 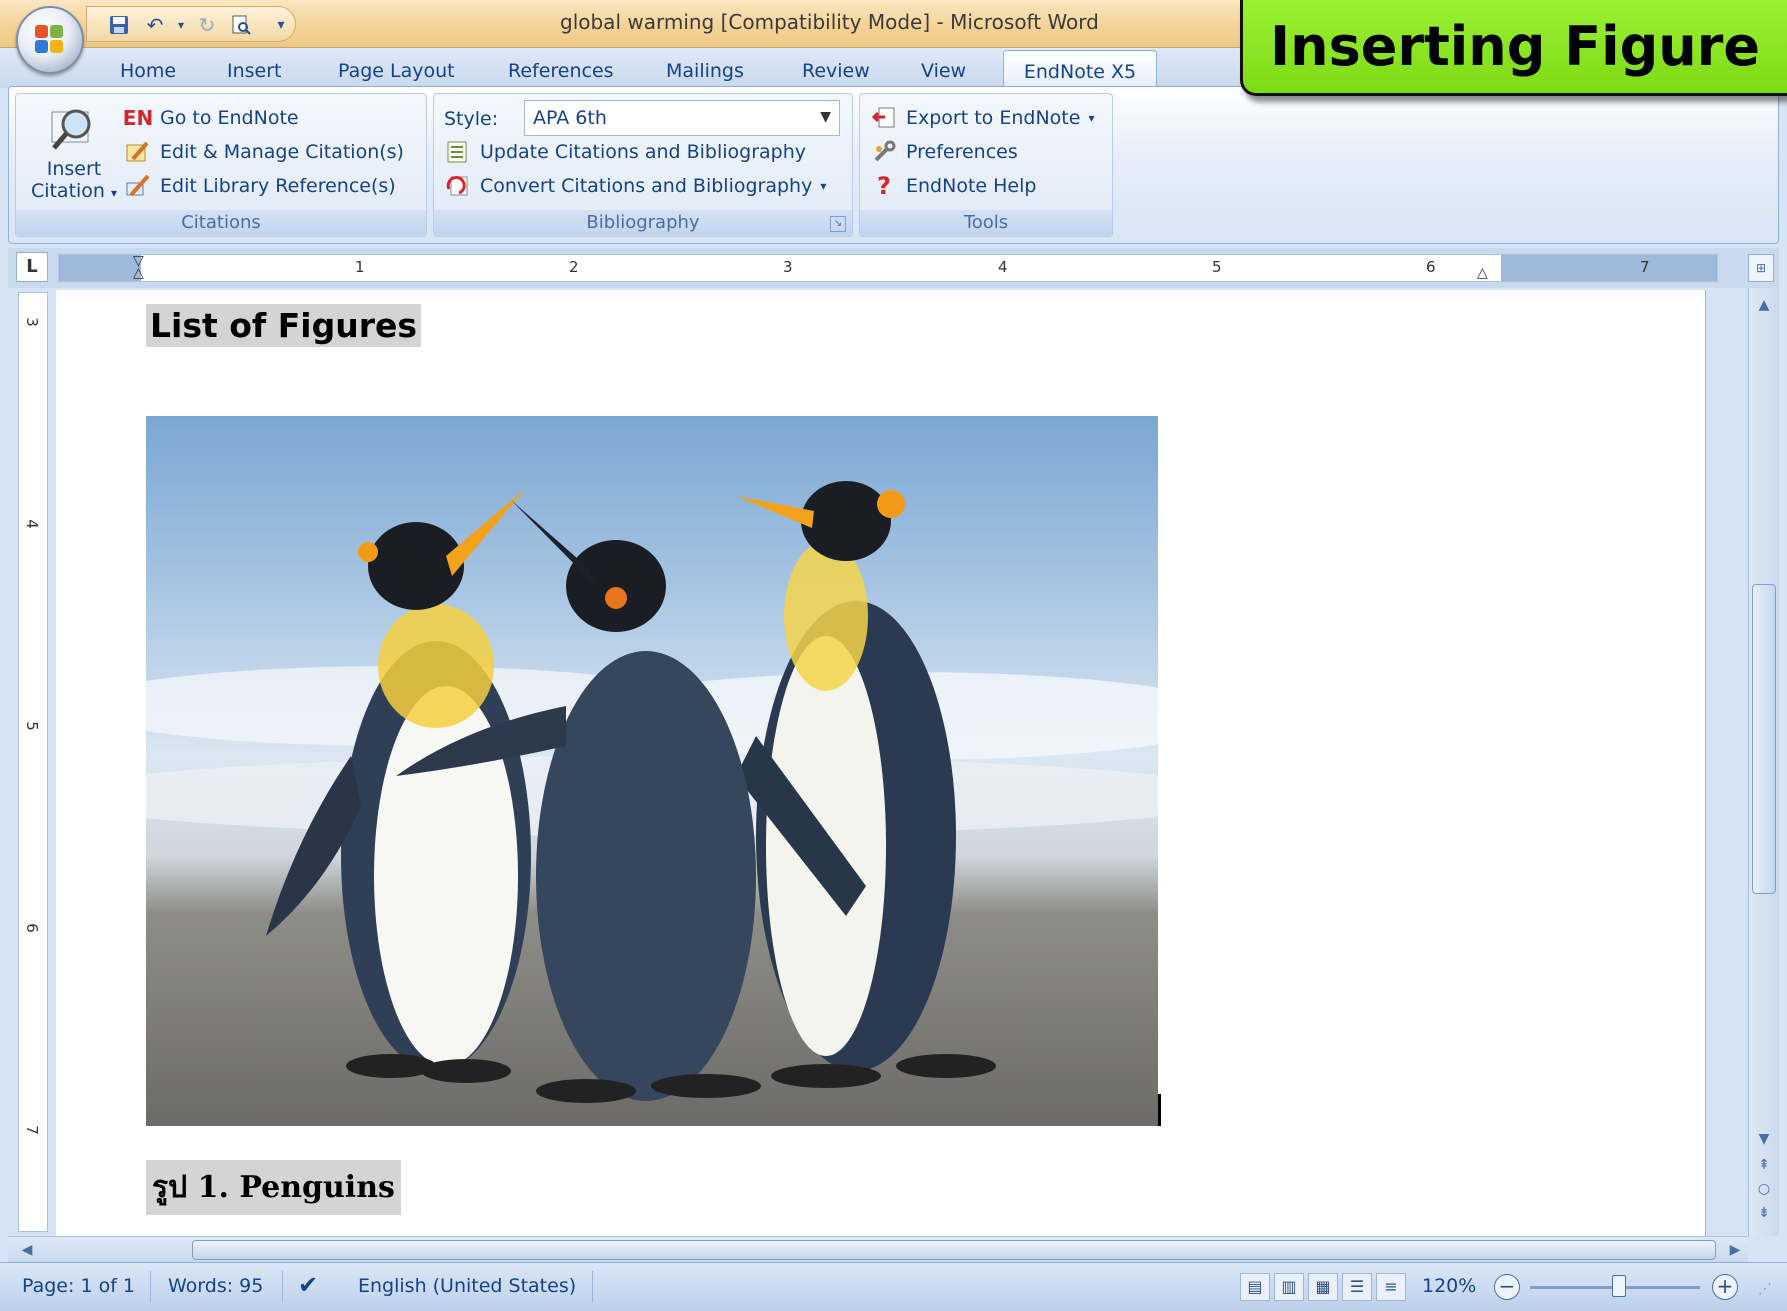 What do you see at coordinates (823, 186) in the screenshot?
I see `convert-dropdown-icon: ▾` at bounding box center [823, 186].